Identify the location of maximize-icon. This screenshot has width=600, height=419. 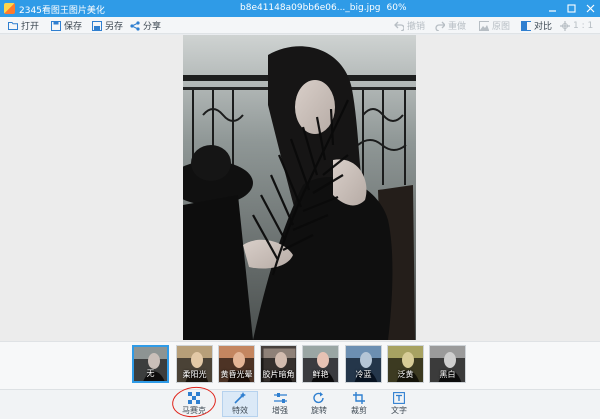
(571, 8).